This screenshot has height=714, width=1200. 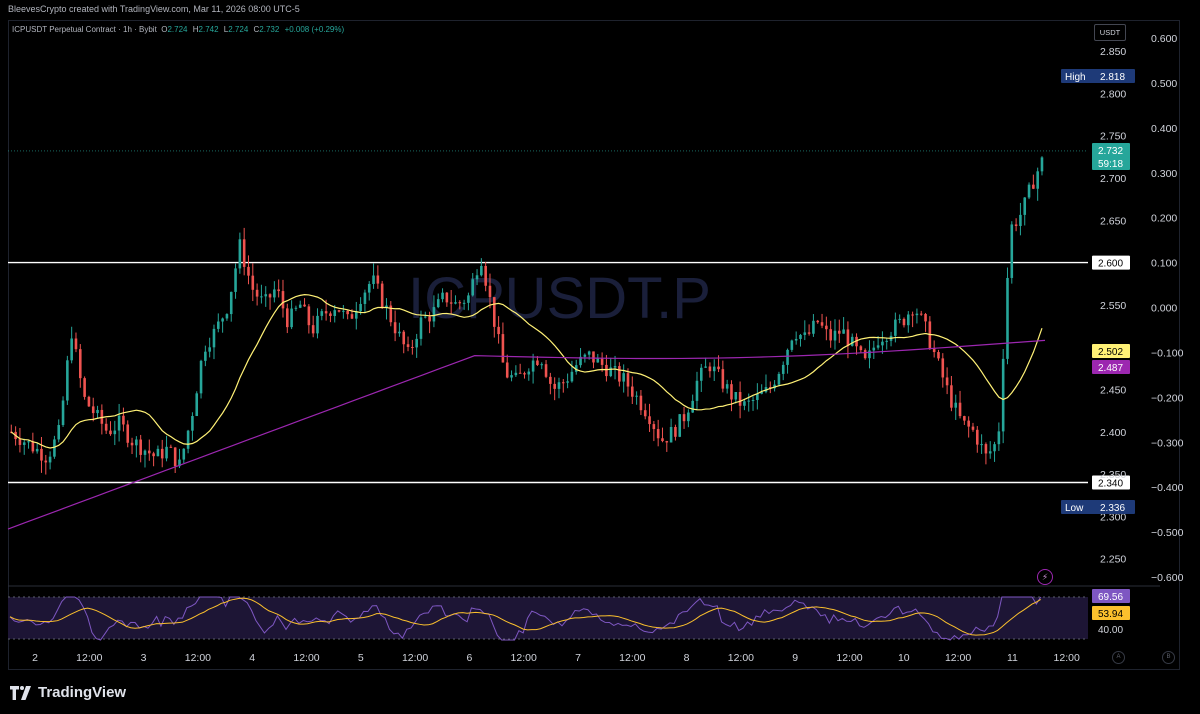 What do you see at coordinates (20, 692) in the screenshot?
I see `tradingview-logo-icon` at bounding box center [20, 692].